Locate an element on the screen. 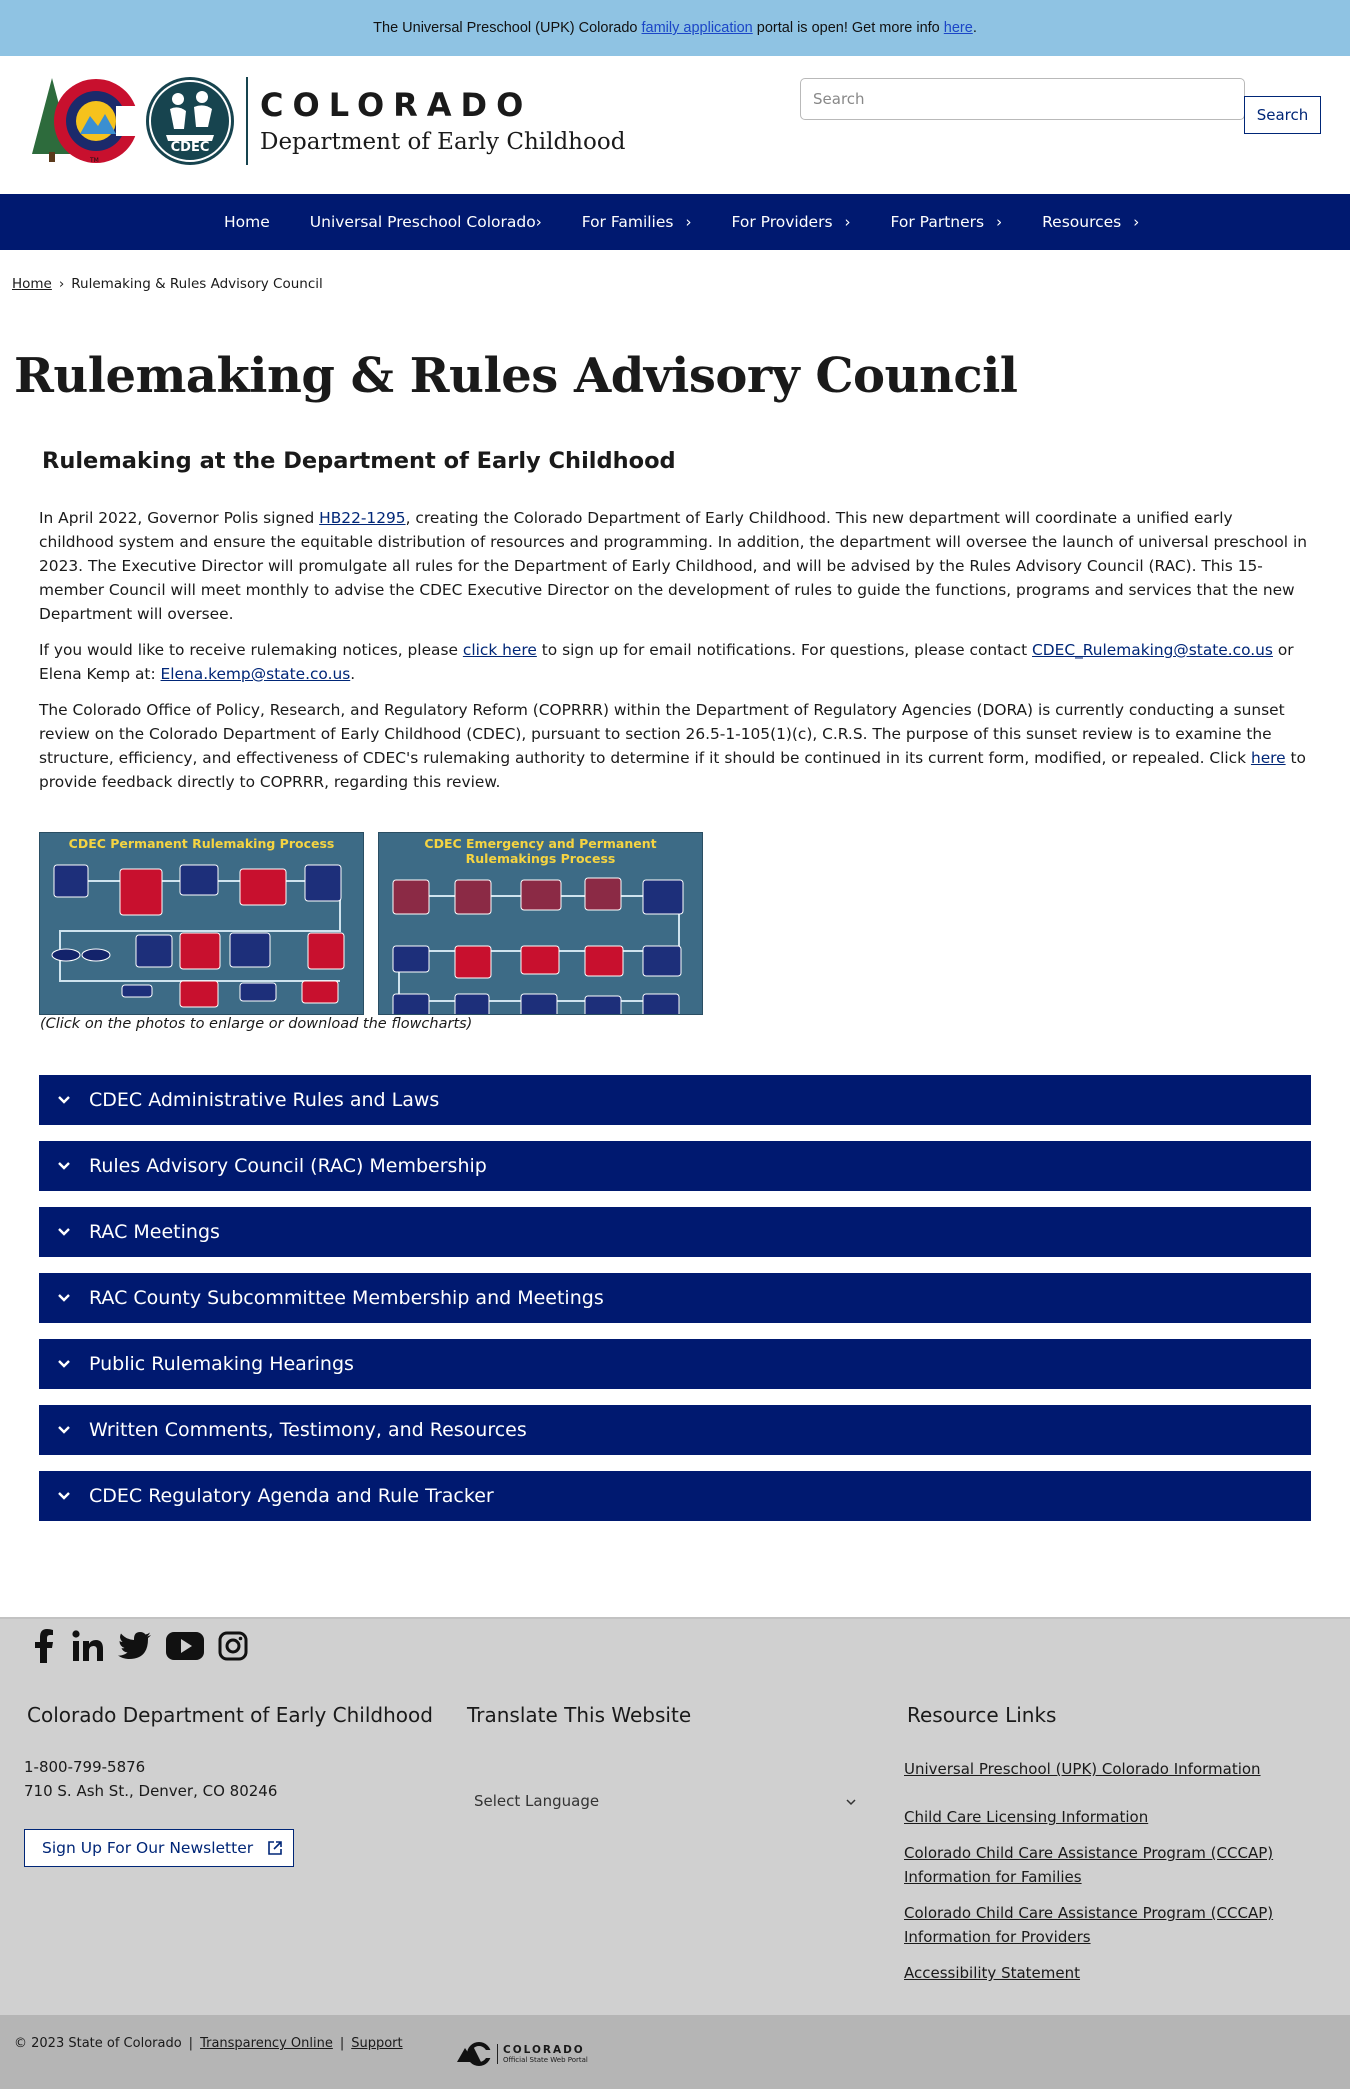 Image resolution: width=1350 pixels, height=2089 pixels. colorado-logo-icon: TM is located at coordinates (85, 121).